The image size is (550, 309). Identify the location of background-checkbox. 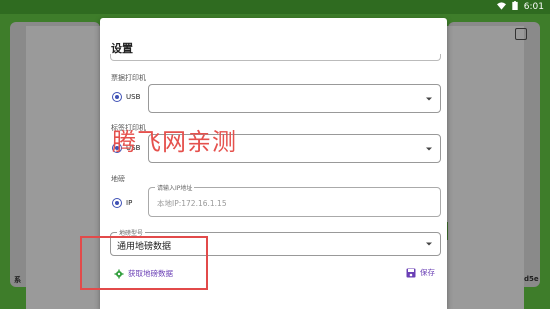
(521, 34).